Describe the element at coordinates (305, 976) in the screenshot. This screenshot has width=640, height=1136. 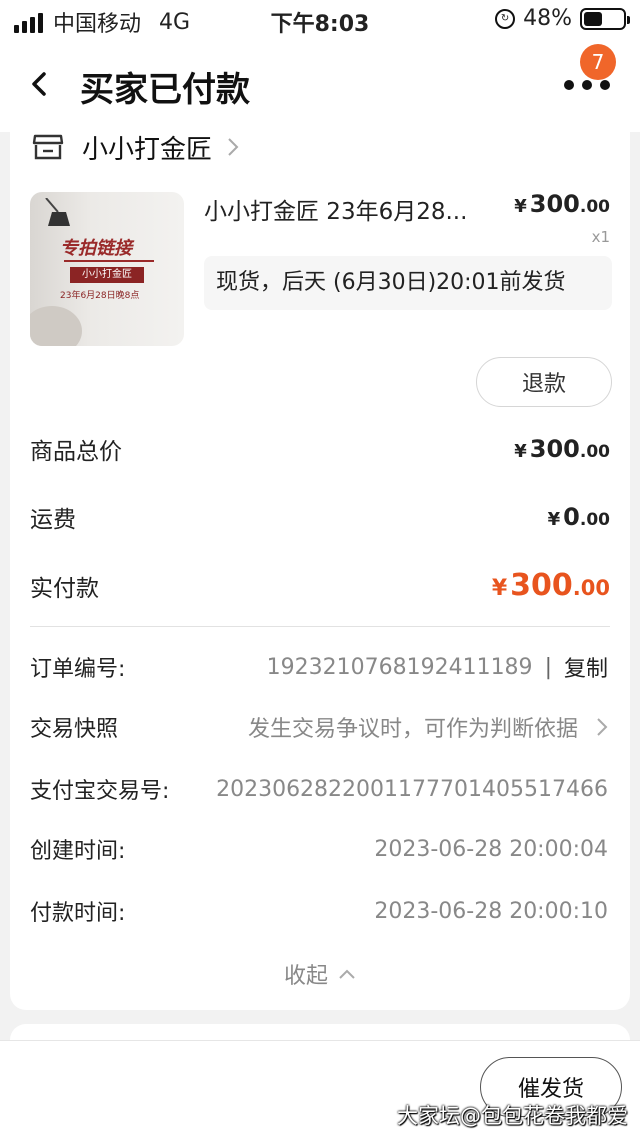
I see `collapse-label: 收起` at that location.